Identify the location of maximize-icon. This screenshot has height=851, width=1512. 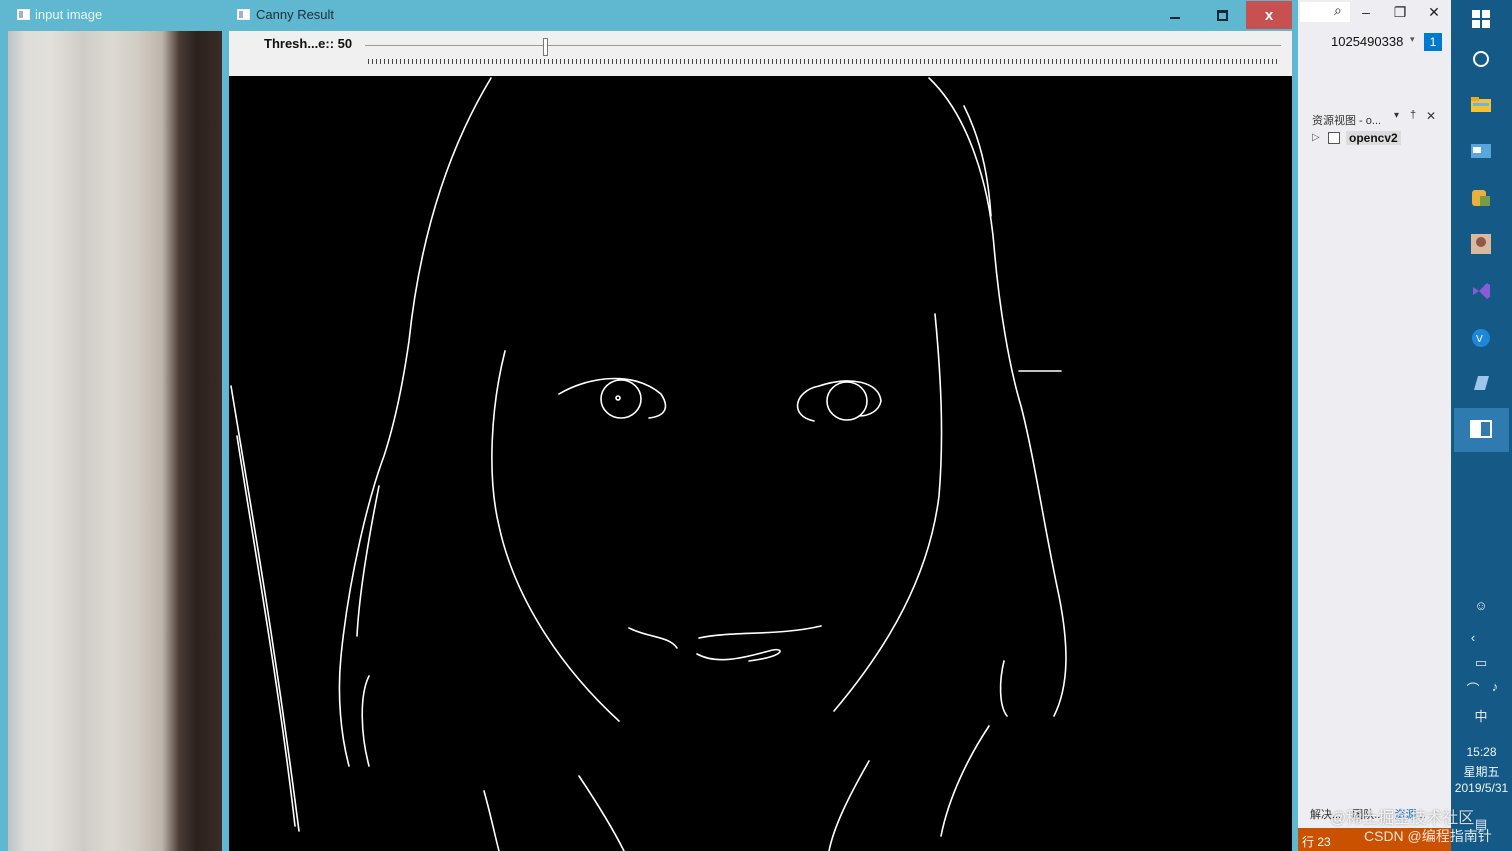
(1222, 15).